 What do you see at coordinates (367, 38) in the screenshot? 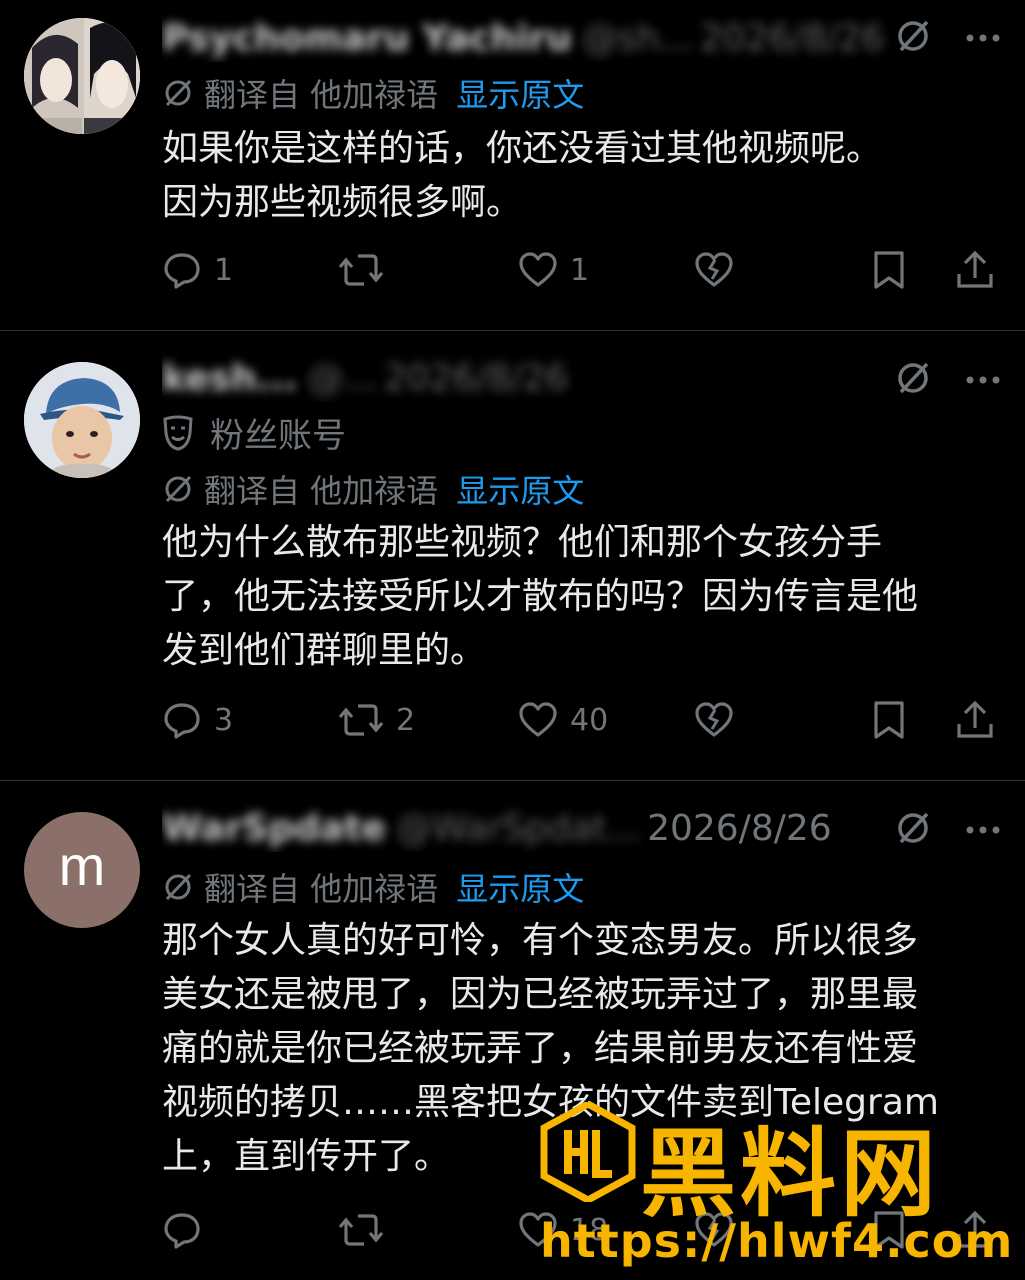
I see `author-name: Psychomaru Yachiru` at bounding box center [367, 38].